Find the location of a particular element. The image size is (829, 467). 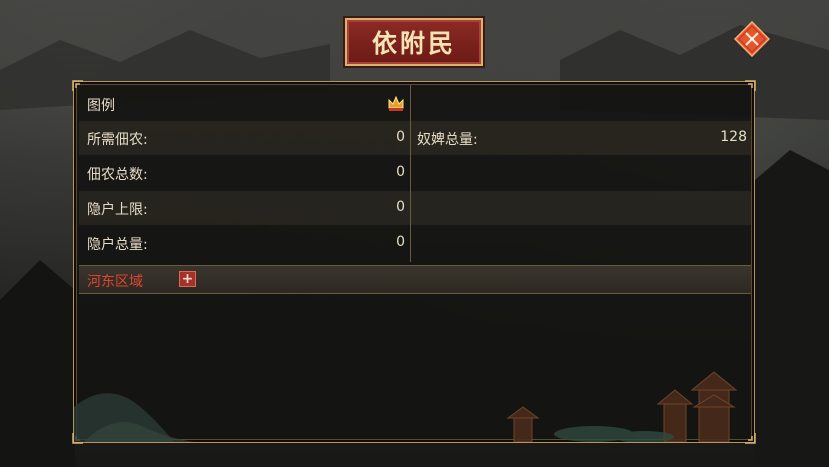

stat-row: 所需佃农: 0 奴婢总量: 128 is located at coordinates (415, 138).